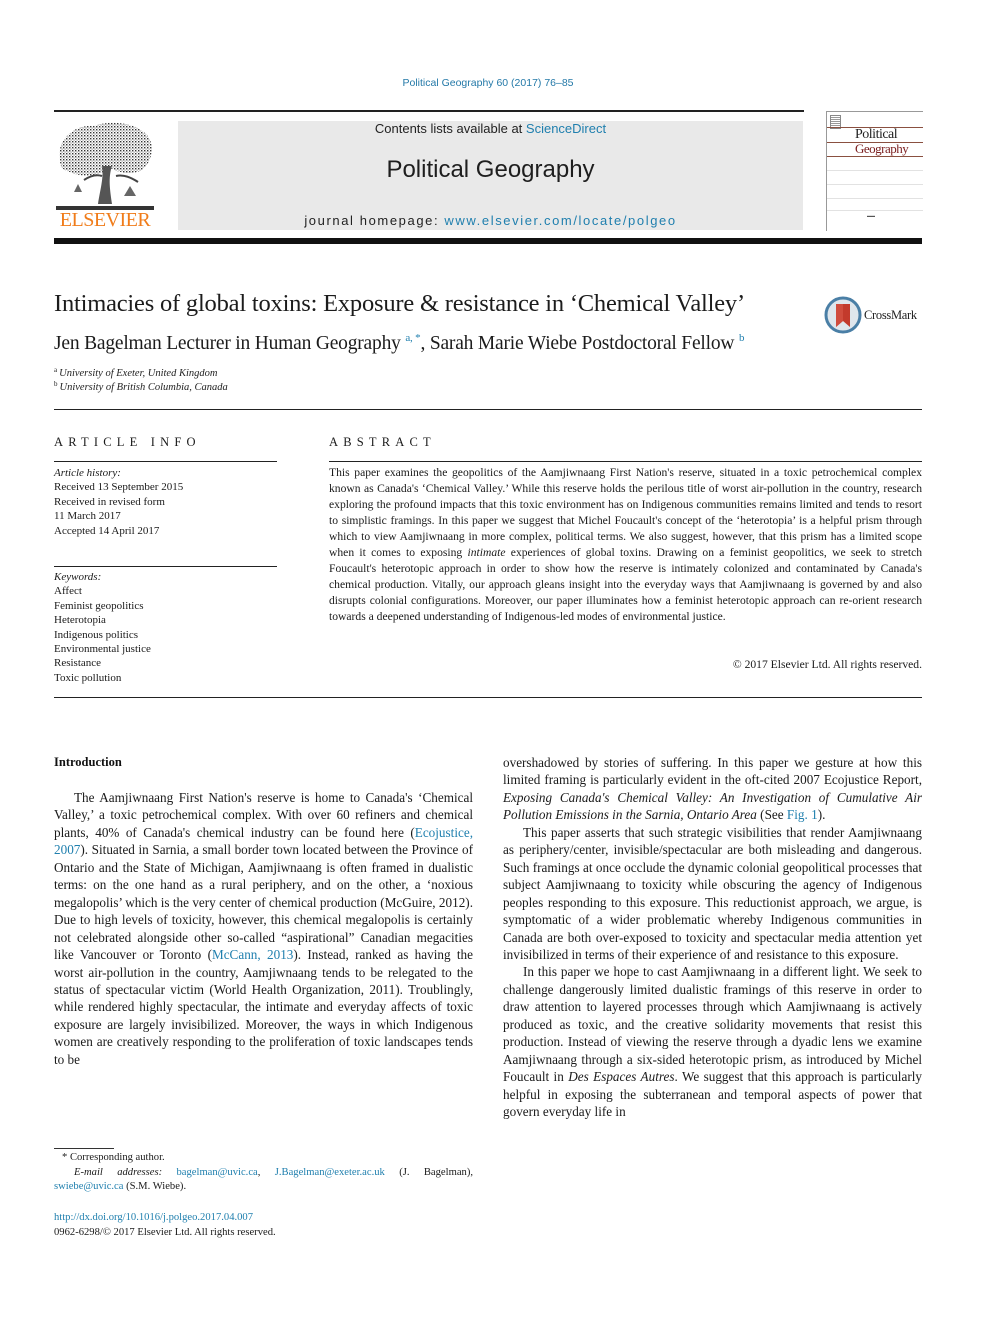 The image size is (992, 1323). I want to click on journal-cover-thumbnail: Political Geography ▬▬, so click(874, 171).